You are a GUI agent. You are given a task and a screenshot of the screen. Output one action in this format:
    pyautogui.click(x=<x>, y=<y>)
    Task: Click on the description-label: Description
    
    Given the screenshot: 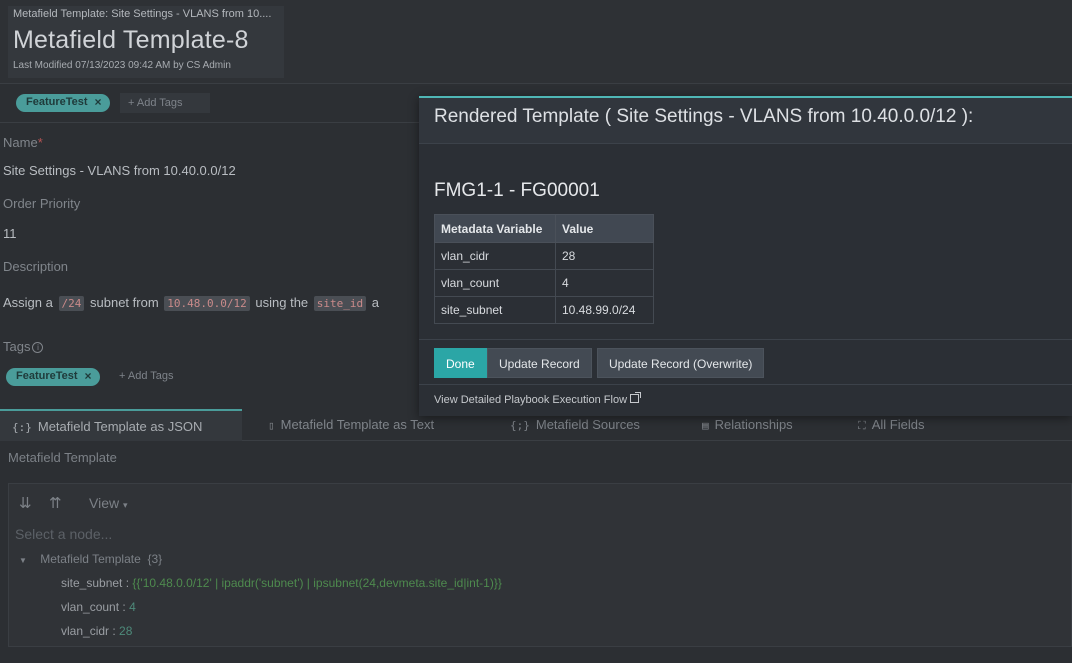 What is the action you would take?
    pyautogui.click(x=36, y=266)
    